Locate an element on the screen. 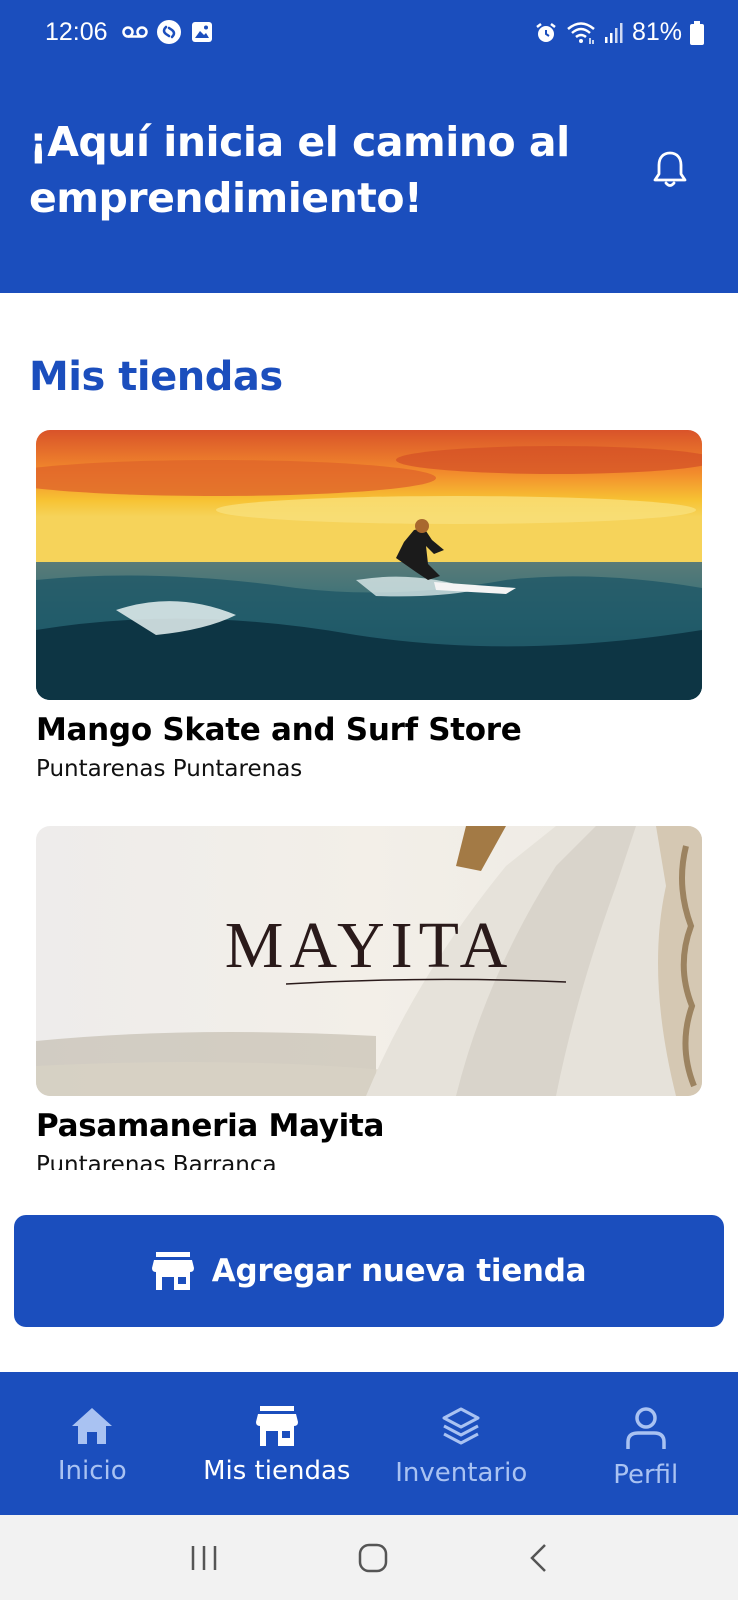  user-icon is located at coordinates (646, 1428).